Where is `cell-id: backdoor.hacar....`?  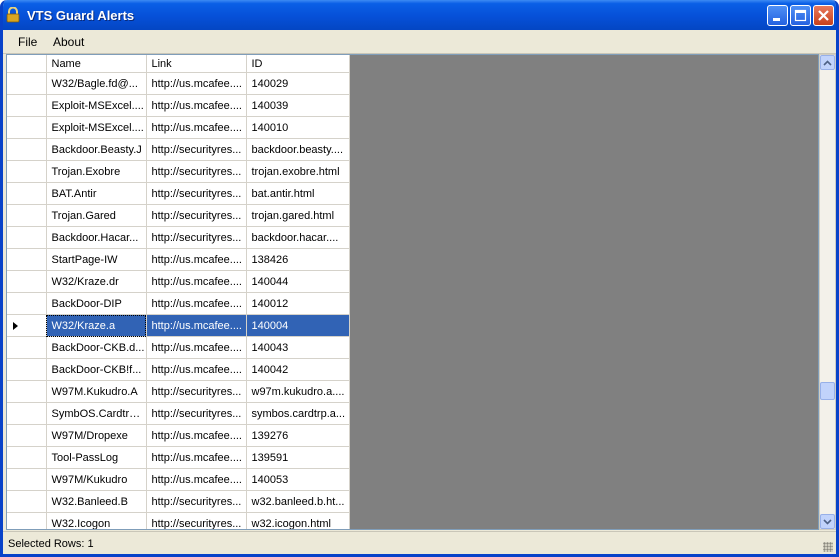 cell-id: backdoor.hacar.... is located at coordinates (298, 237).